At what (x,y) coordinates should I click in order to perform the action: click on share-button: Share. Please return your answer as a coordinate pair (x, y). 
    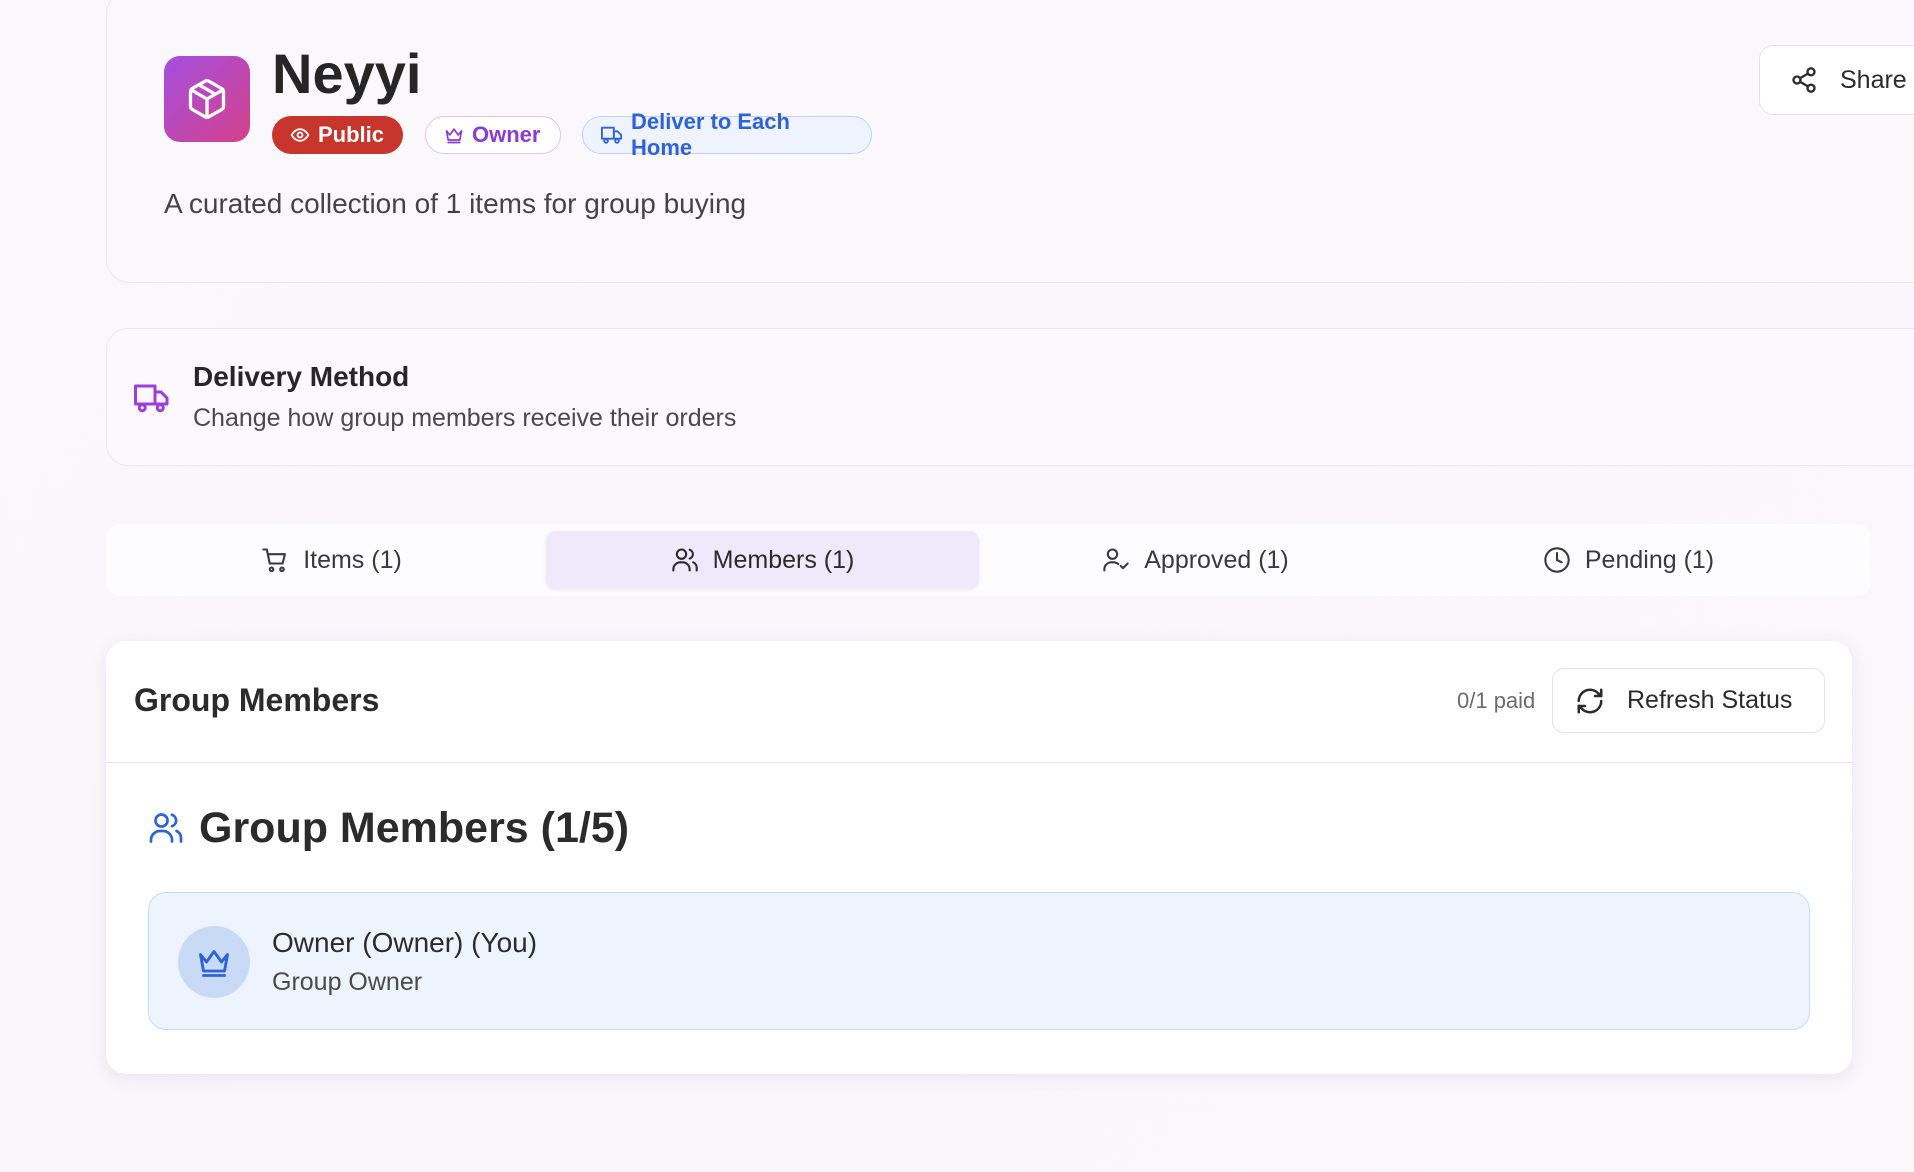
    Looking at the image, I should click on (1836, 80).